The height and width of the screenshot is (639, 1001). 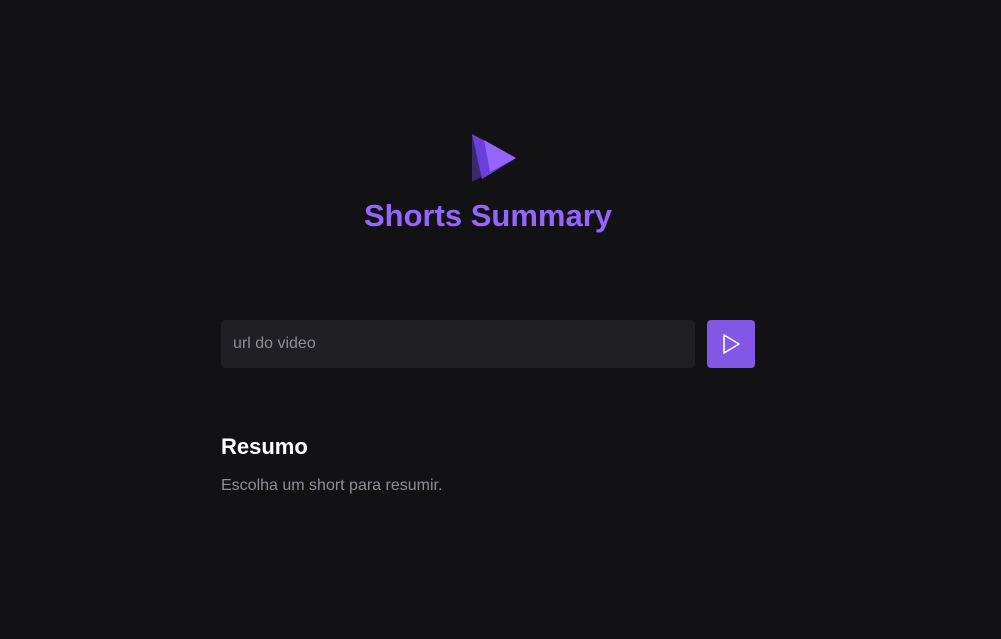 I want to click on play-icon, so click(x=731, y=344).